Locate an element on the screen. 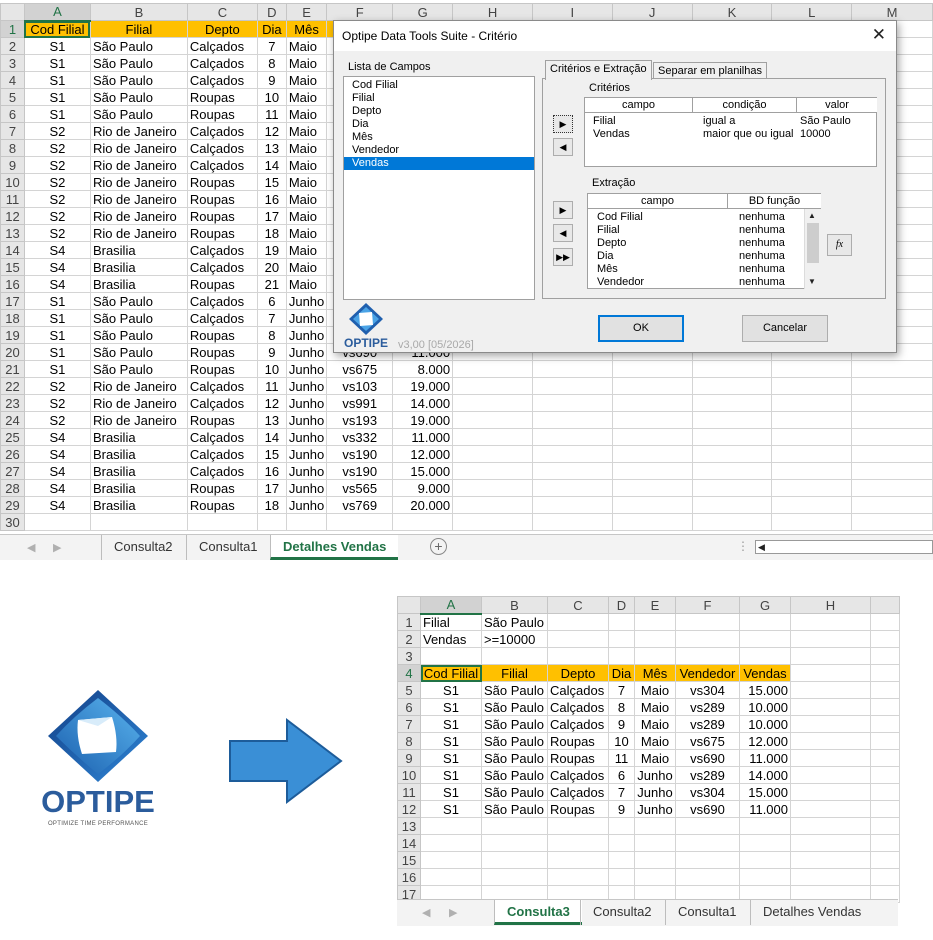 The image size is (933, 940). table-cell: 17 is located at coordinates (271, 488).